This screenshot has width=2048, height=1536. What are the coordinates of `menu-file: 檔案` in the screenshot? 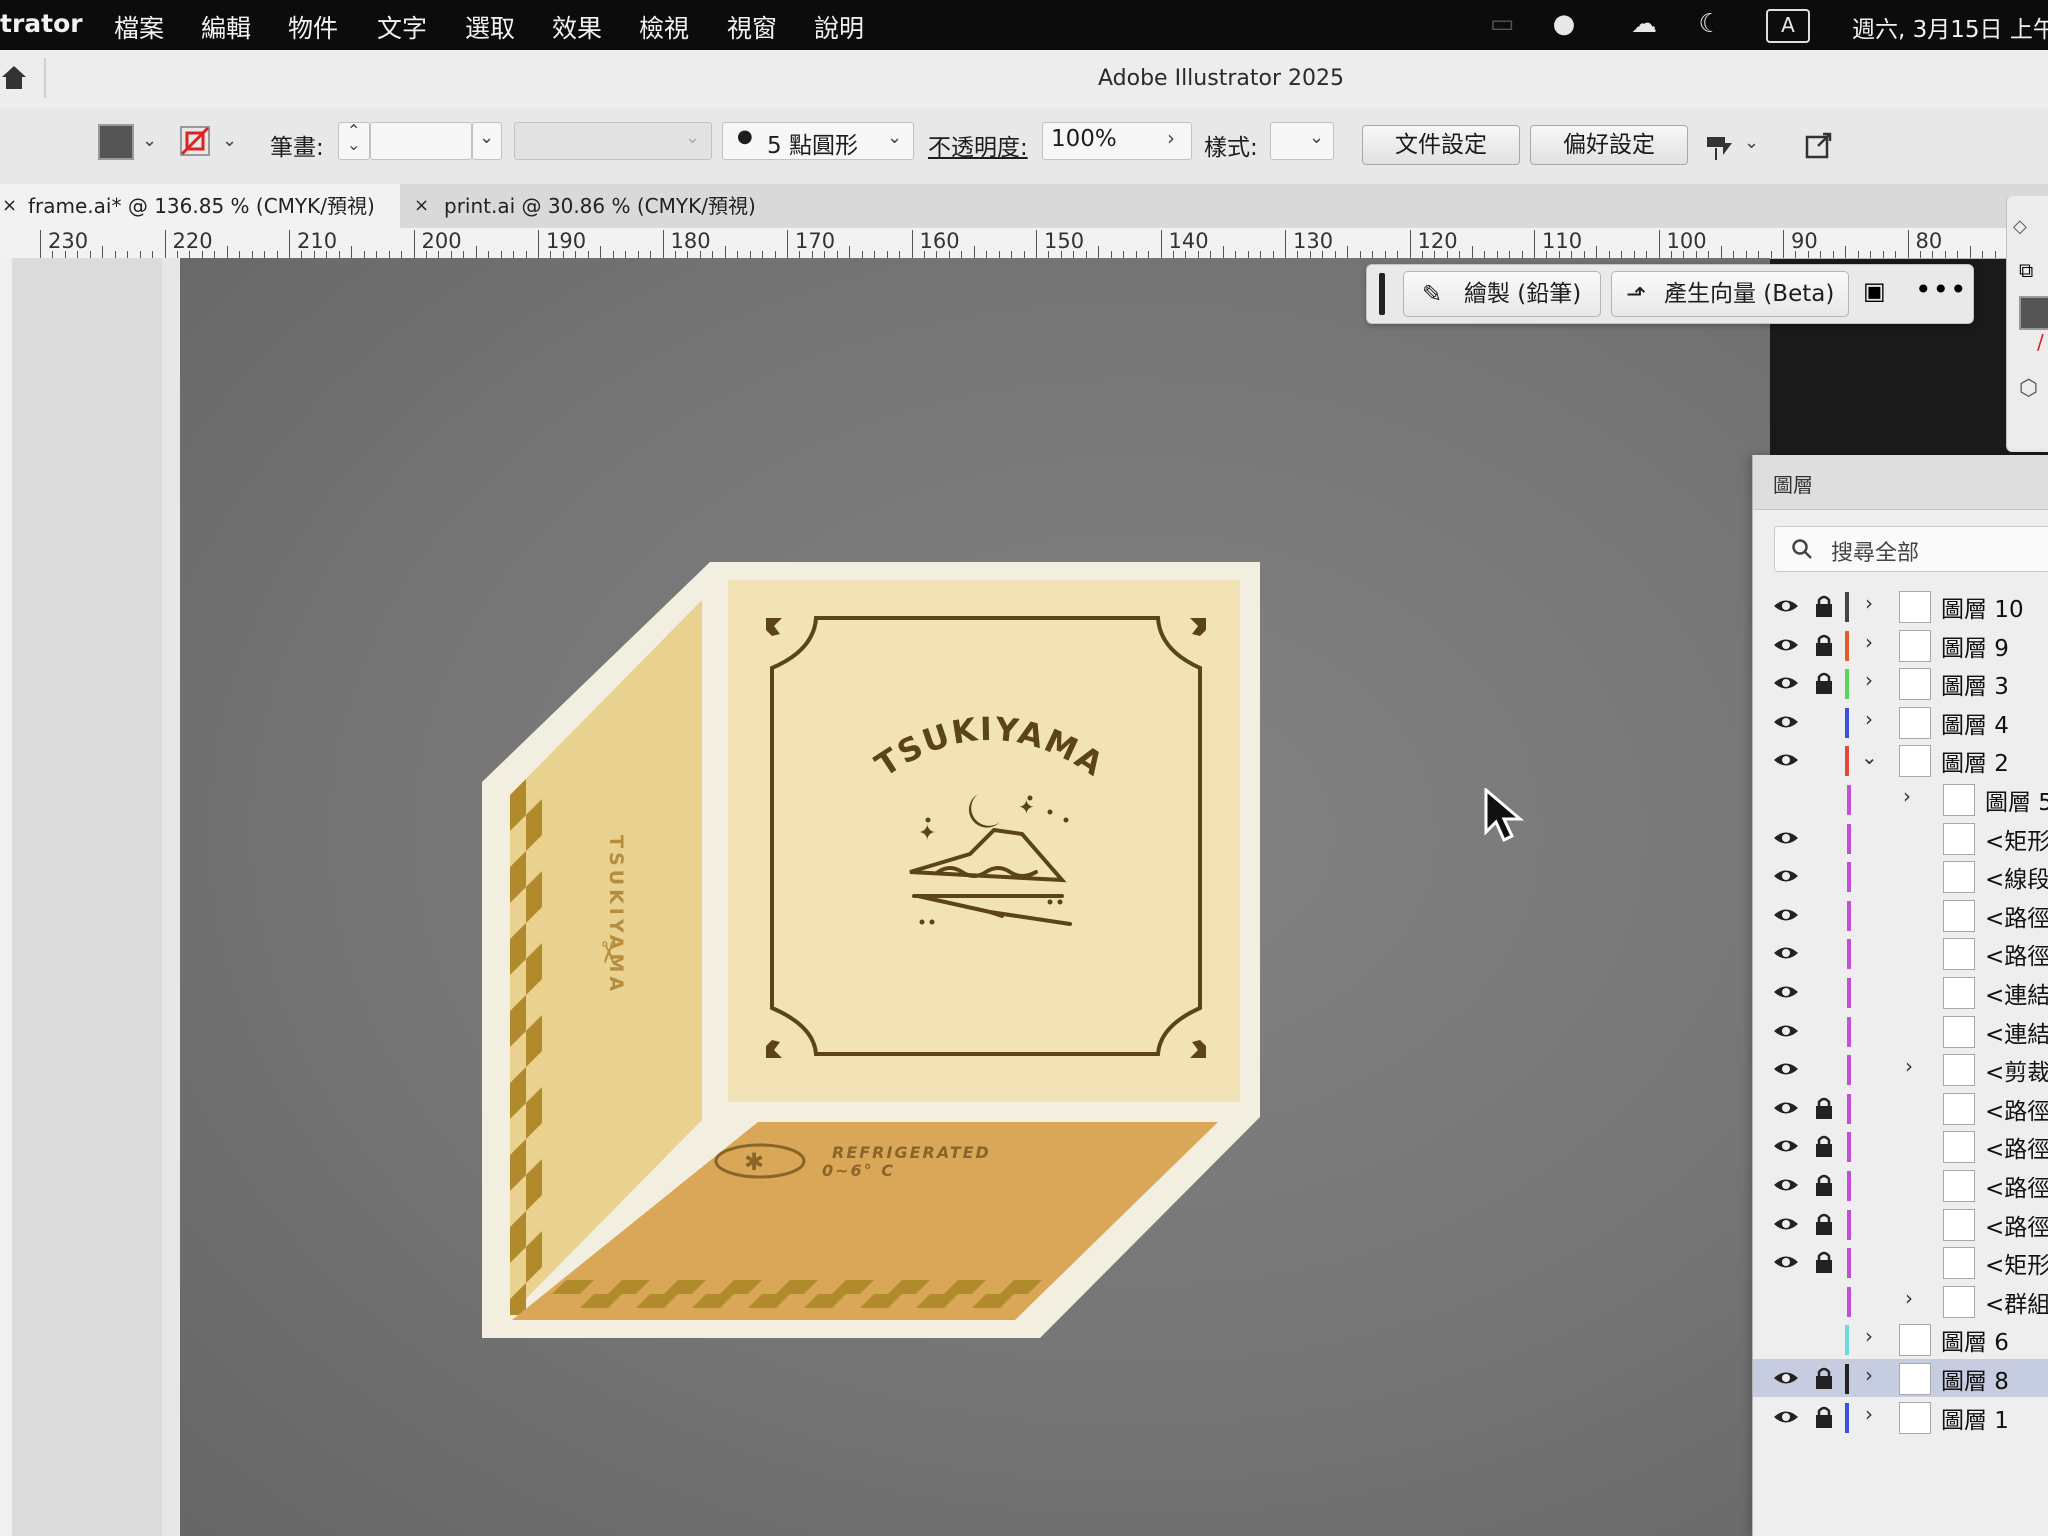 It's located at (139, 27).